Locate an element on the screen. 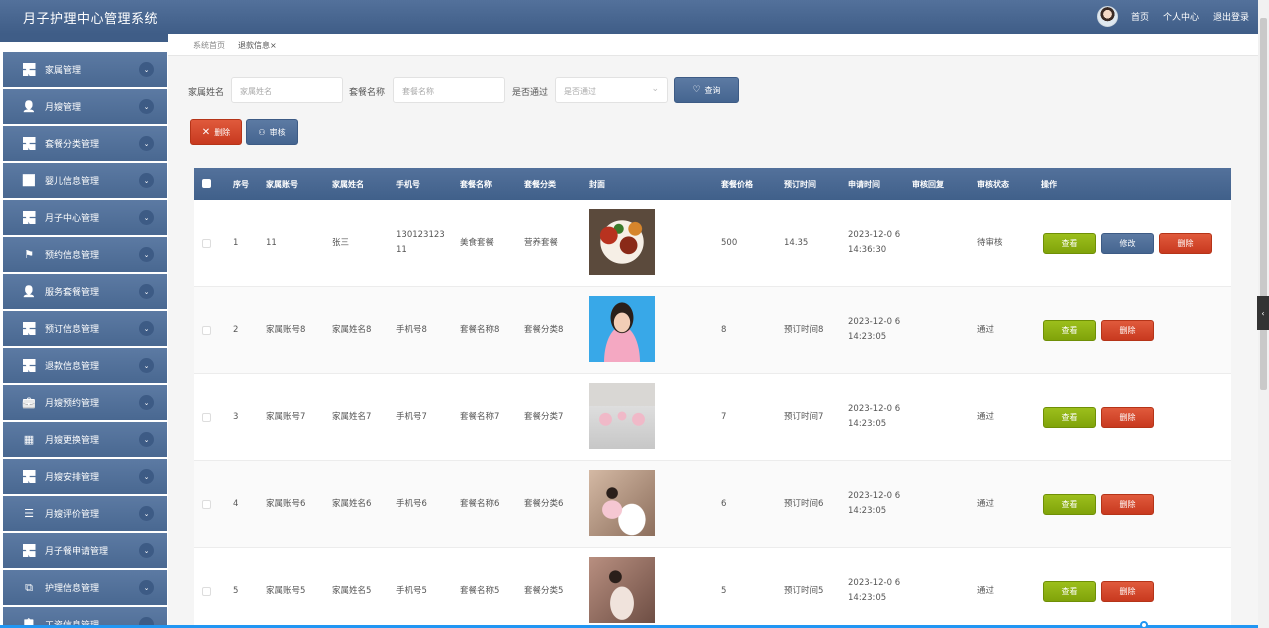 The image size is (1269, 628). bulk-delete-button: ✕ 删除 is located at coordinates (216, 132).